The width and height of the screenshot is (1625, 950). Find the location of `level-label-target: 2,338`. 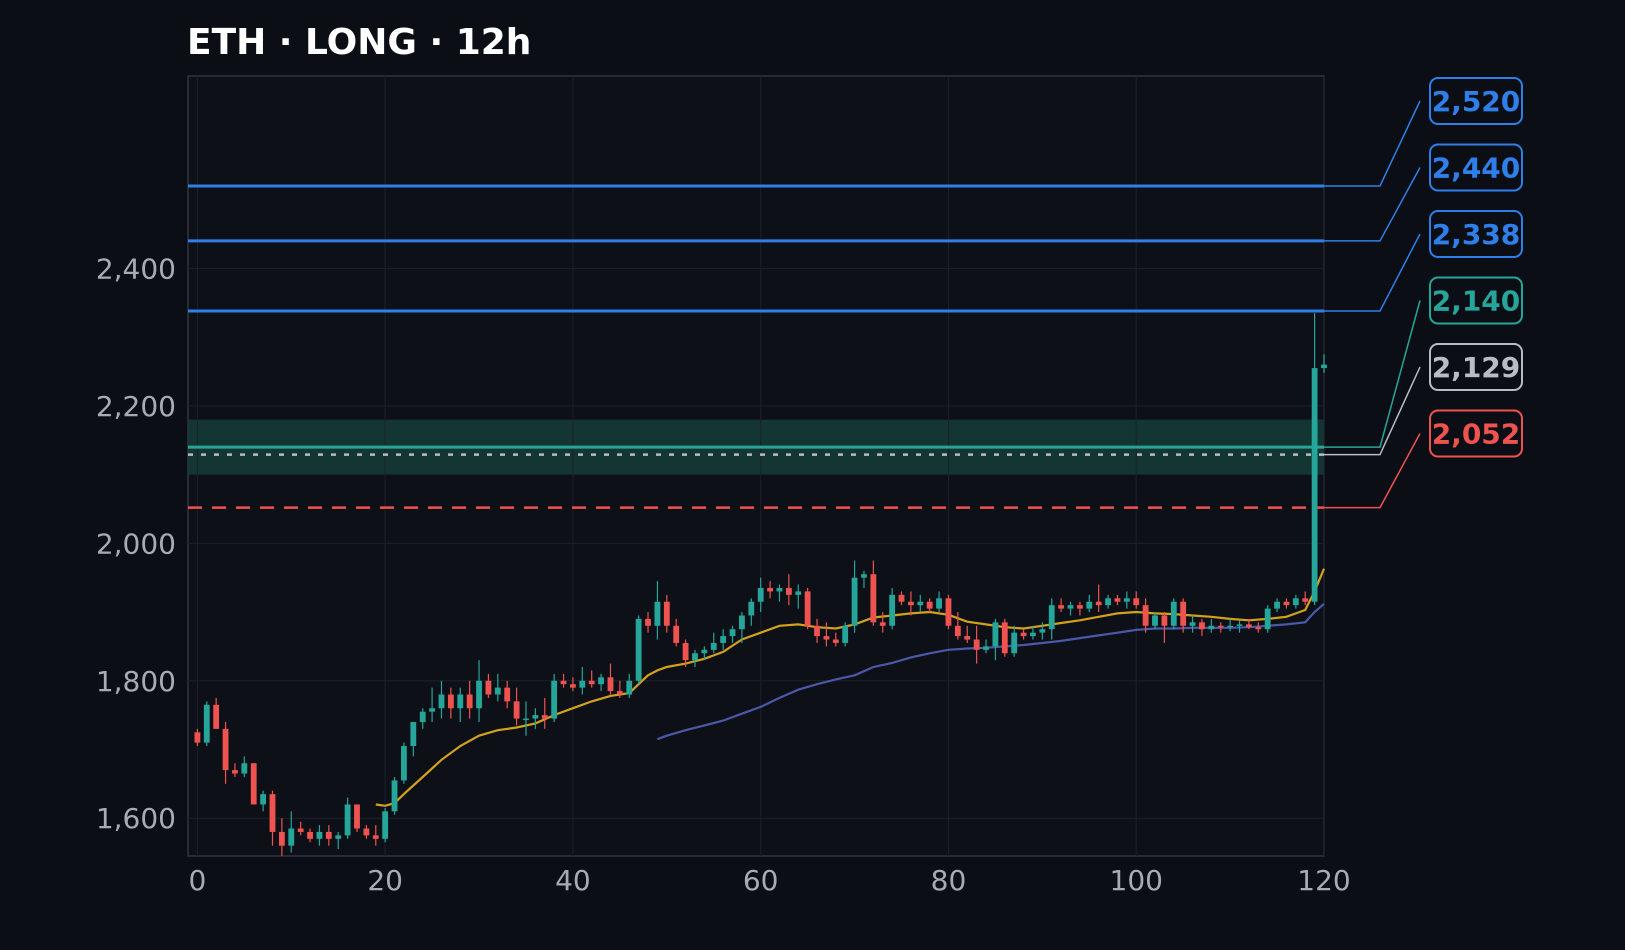

level-label-target: 2,338 is located at coordinates (1476, 234).